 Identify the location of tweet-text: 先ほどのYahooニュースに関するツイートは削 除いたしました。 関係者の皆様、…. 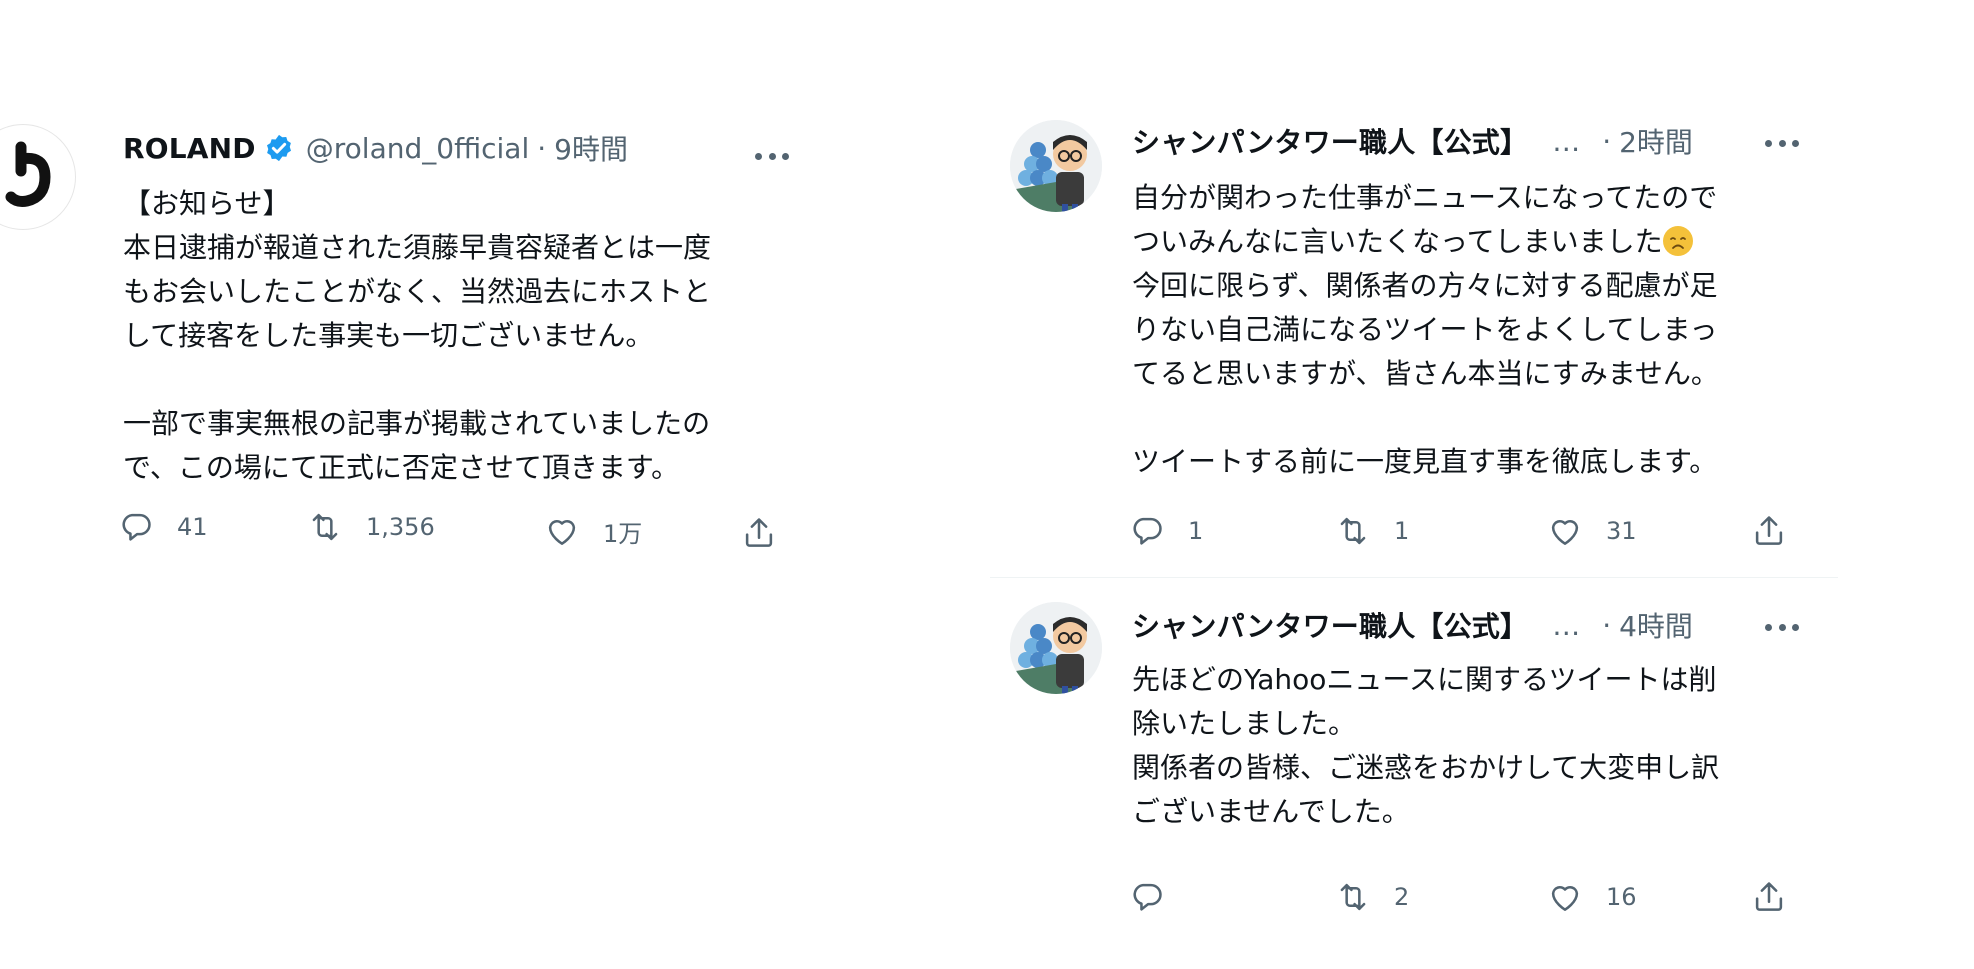
(1482, 746).